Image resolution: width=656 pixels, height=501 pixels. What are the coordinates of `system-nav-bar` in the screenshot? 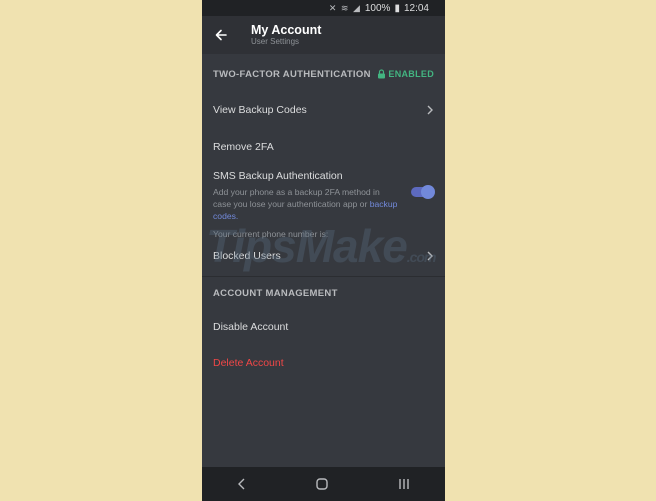 It's located at (323, 484).